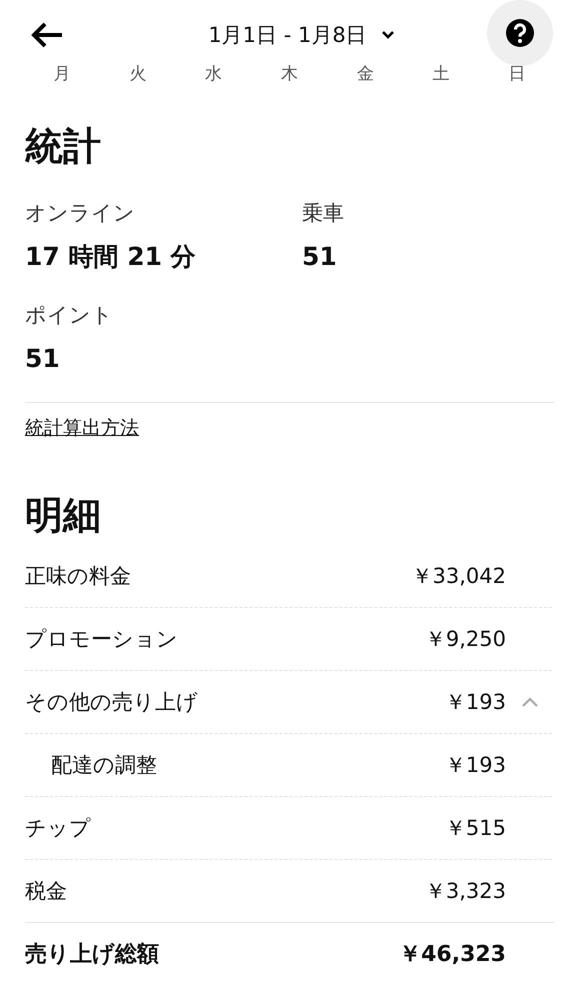 This screenshot has height=1000, width=579. Describe the element at coordinates (137, 74) in the screenshot. I see `weekday-label: 火` at that location.